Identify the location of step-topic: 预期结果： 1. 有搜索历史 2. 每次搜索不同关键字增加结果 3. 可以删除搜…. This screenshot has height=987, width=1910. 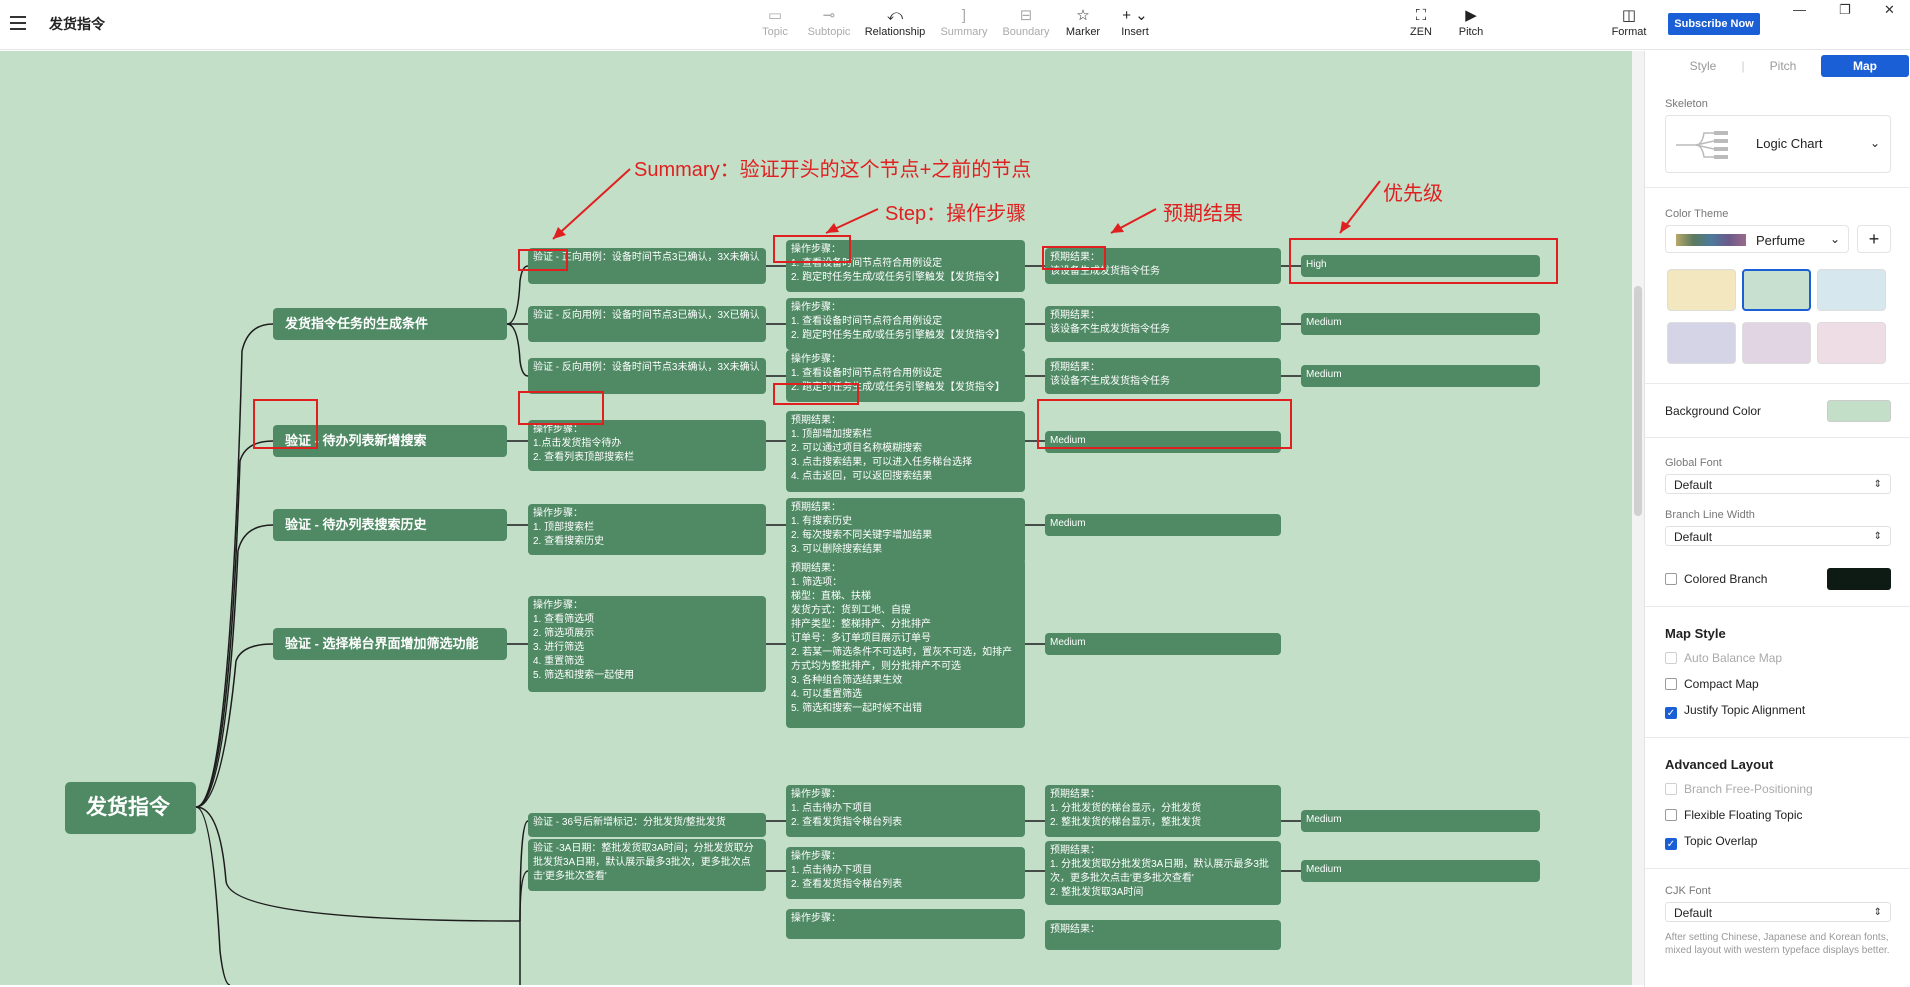
(905, 531).